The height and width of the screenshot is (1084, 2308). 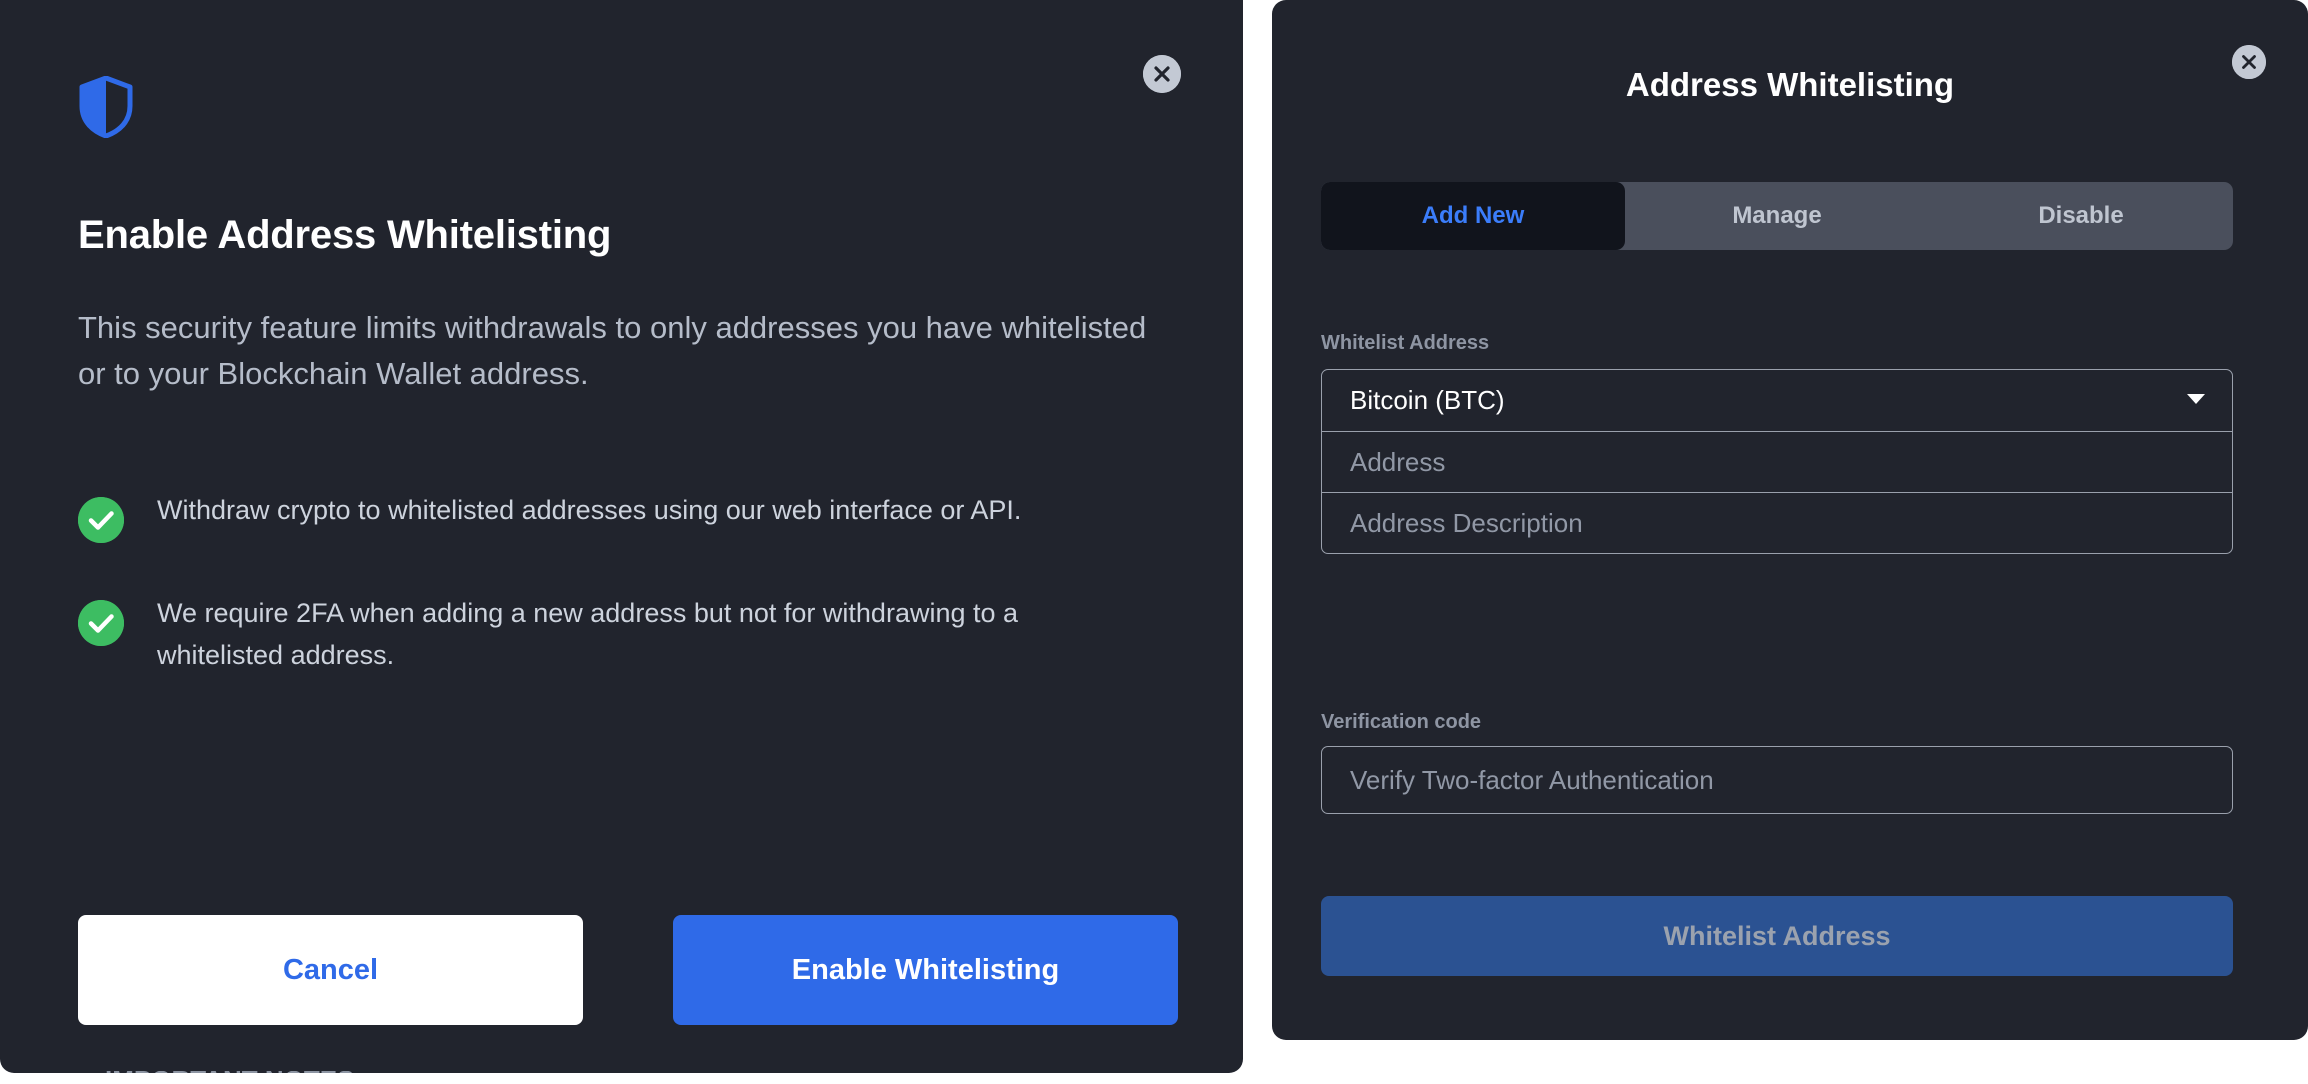 I want to click on address-description-field-row, so click(x=1777, y=522).